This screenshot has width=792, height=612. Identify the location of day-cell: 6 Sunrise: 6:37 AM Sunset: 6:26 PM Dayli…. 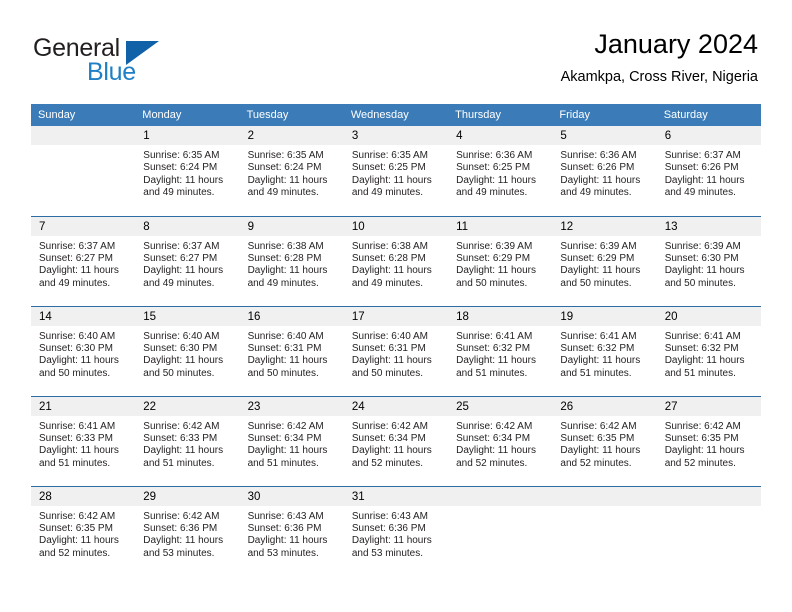
(708, 171).